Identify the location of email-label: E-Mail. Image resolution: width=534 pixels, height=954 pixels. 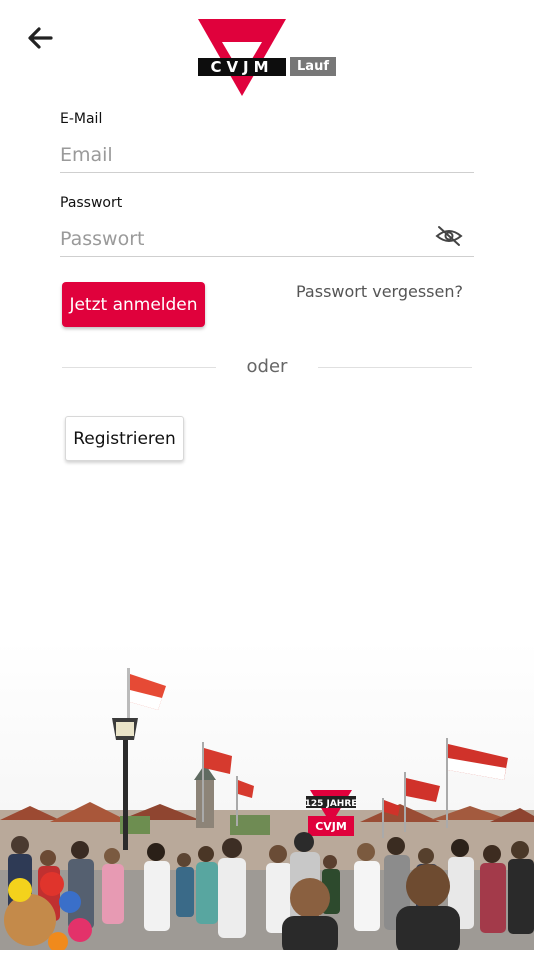
(81, 119).